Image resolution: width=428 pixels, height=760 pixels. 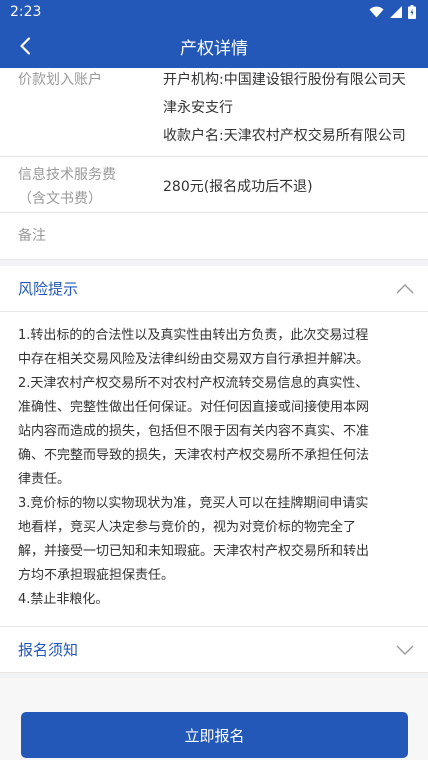 I want to click on service-fee-label-line: 信息技术服务费, so click(x=67, y=174).